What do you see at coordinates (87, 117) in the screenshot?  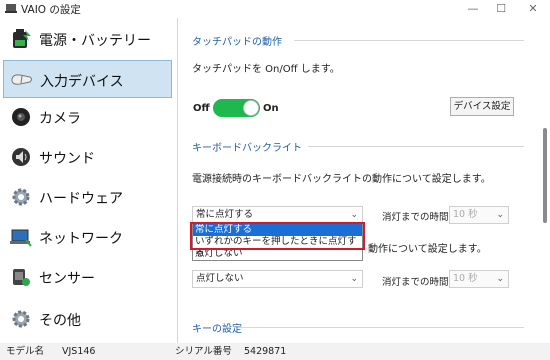 I see `sidebar-item-camera: カメラ` at bounding box center [87, 117].